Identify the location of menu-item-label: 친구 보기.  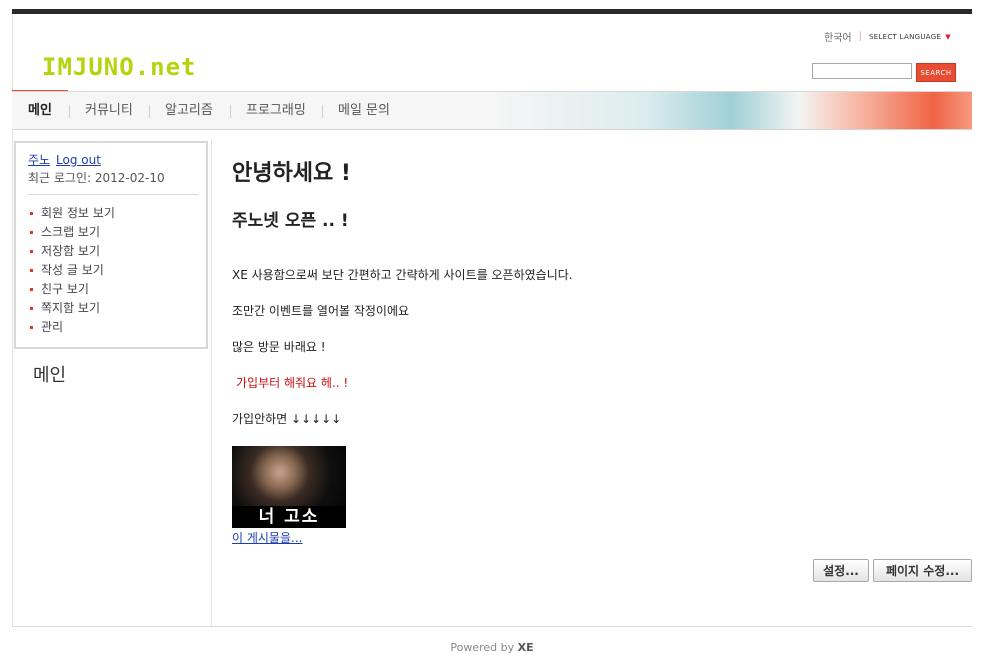
(65, 289).